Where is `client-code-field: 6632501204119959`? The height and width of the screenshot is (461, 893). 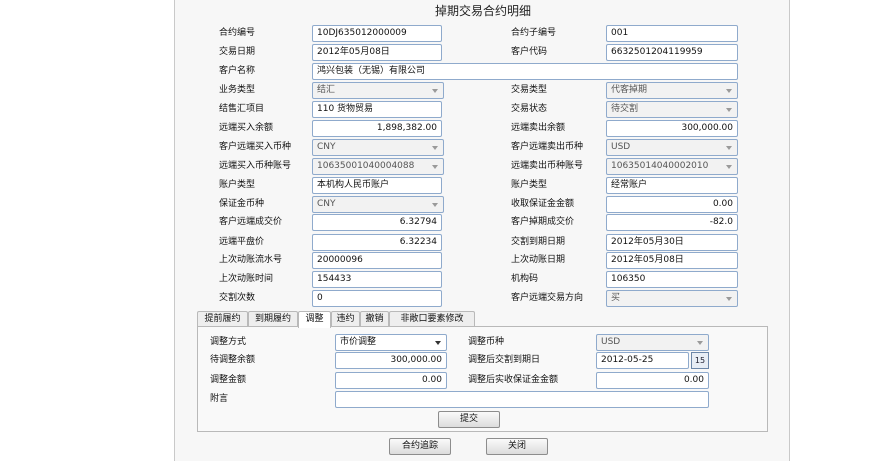
client-code-field: 6632501204119959 is located at coordinates (672, 52).